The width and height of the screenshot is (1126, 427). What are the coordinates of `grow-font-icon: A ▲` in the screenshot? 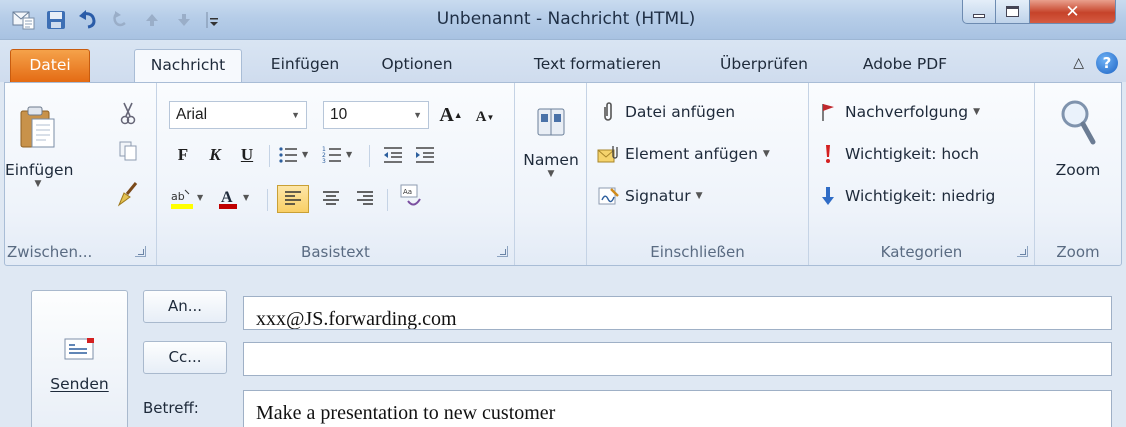 It's located at (451, 115).